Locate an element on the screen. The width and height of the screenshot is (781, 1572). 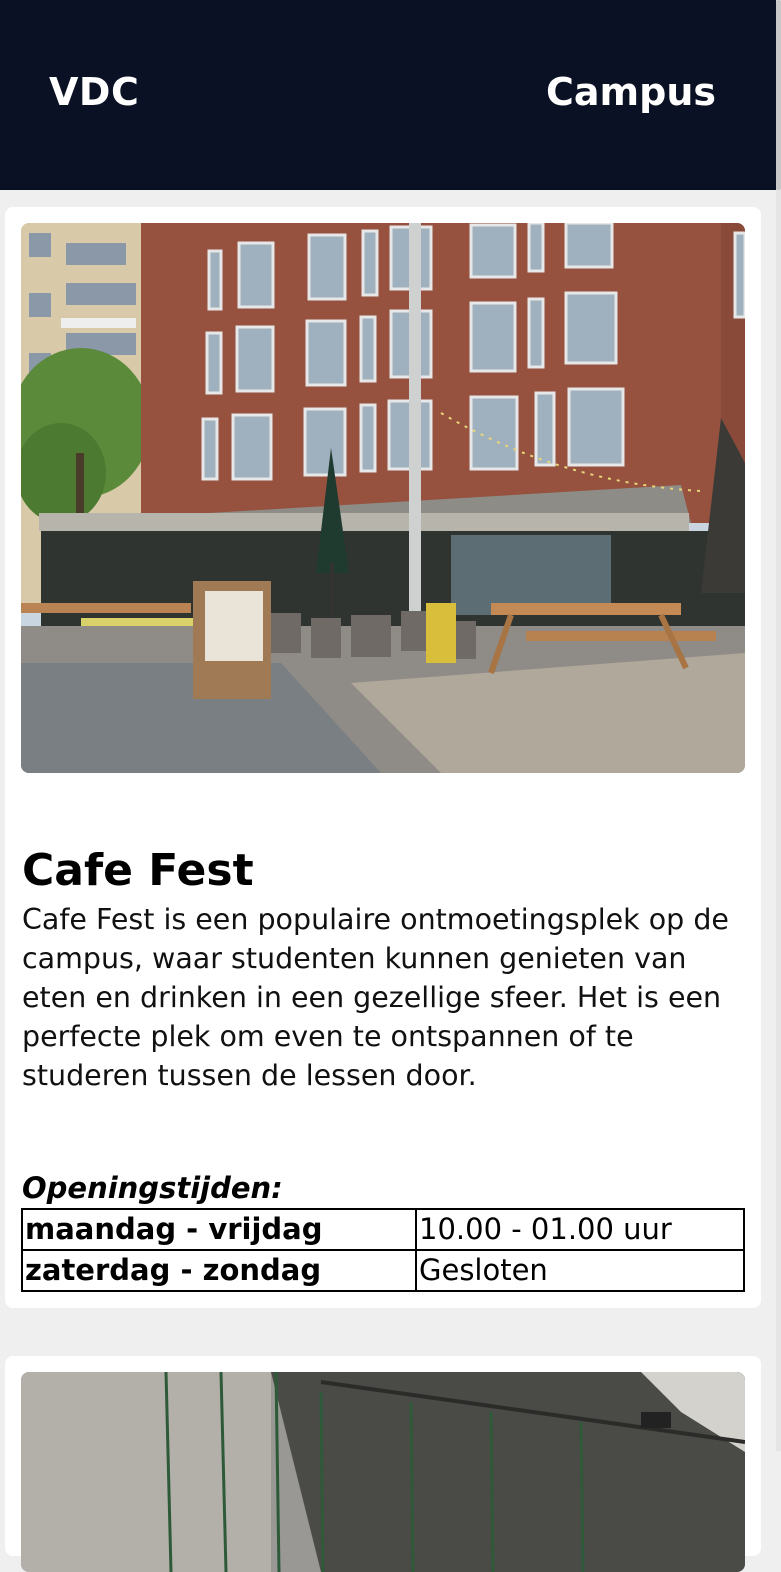
nav-link-campus: Campus is located at coordinates (631, 92).